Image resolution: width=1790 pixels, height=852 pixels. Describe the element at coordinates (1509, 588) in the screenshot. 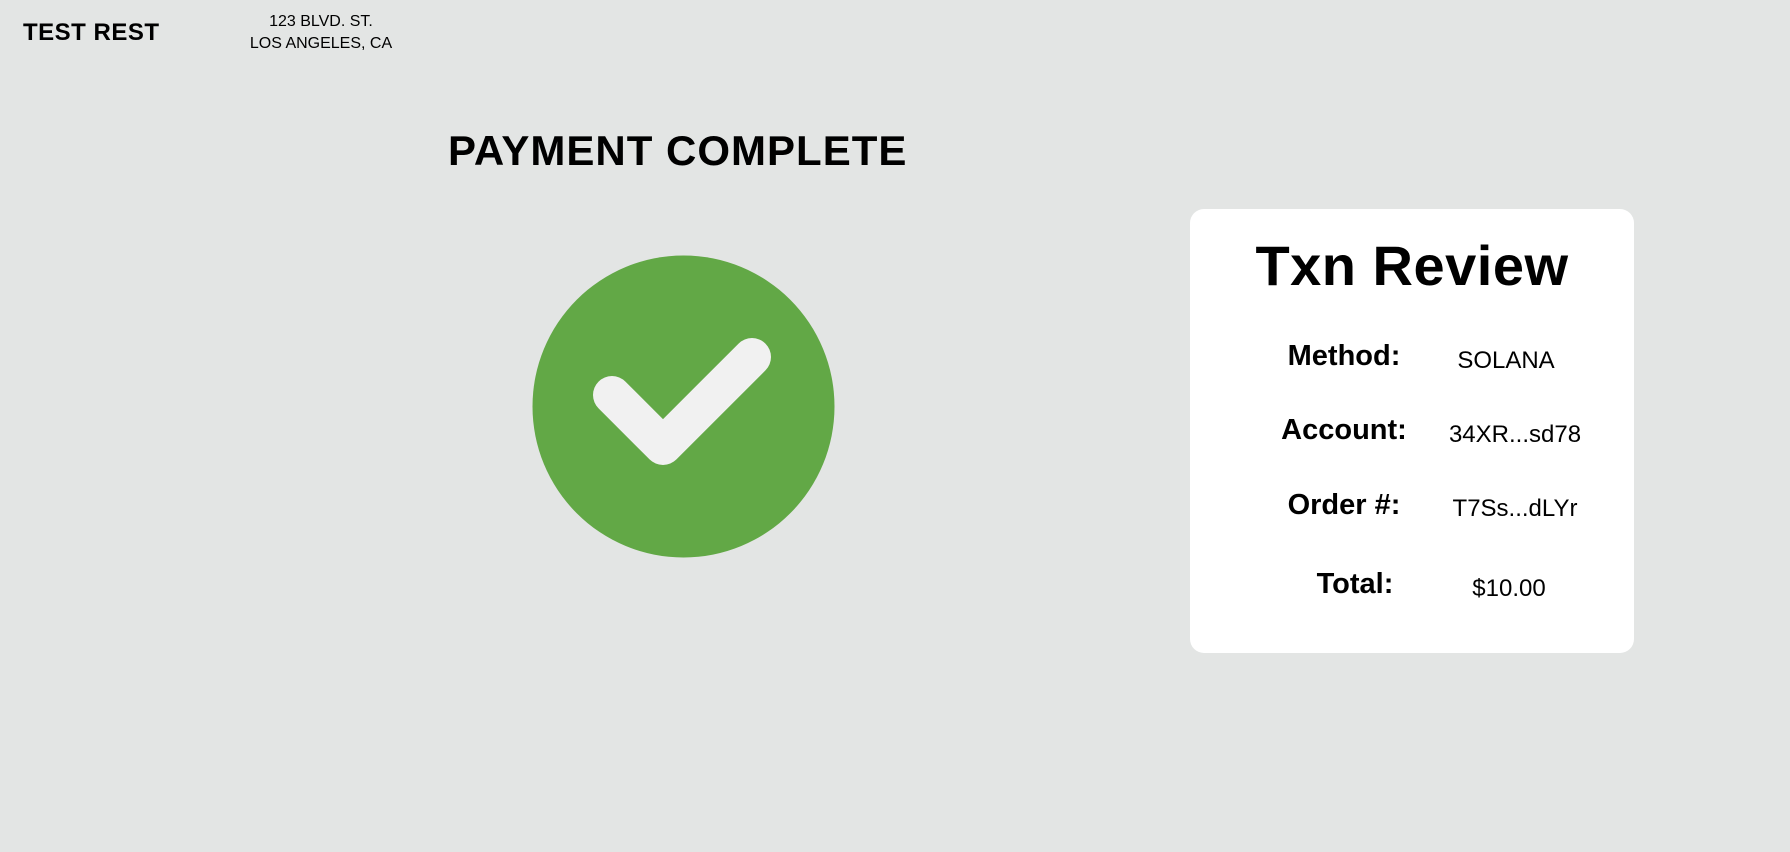

I see `total-value: $10.00` at that location.